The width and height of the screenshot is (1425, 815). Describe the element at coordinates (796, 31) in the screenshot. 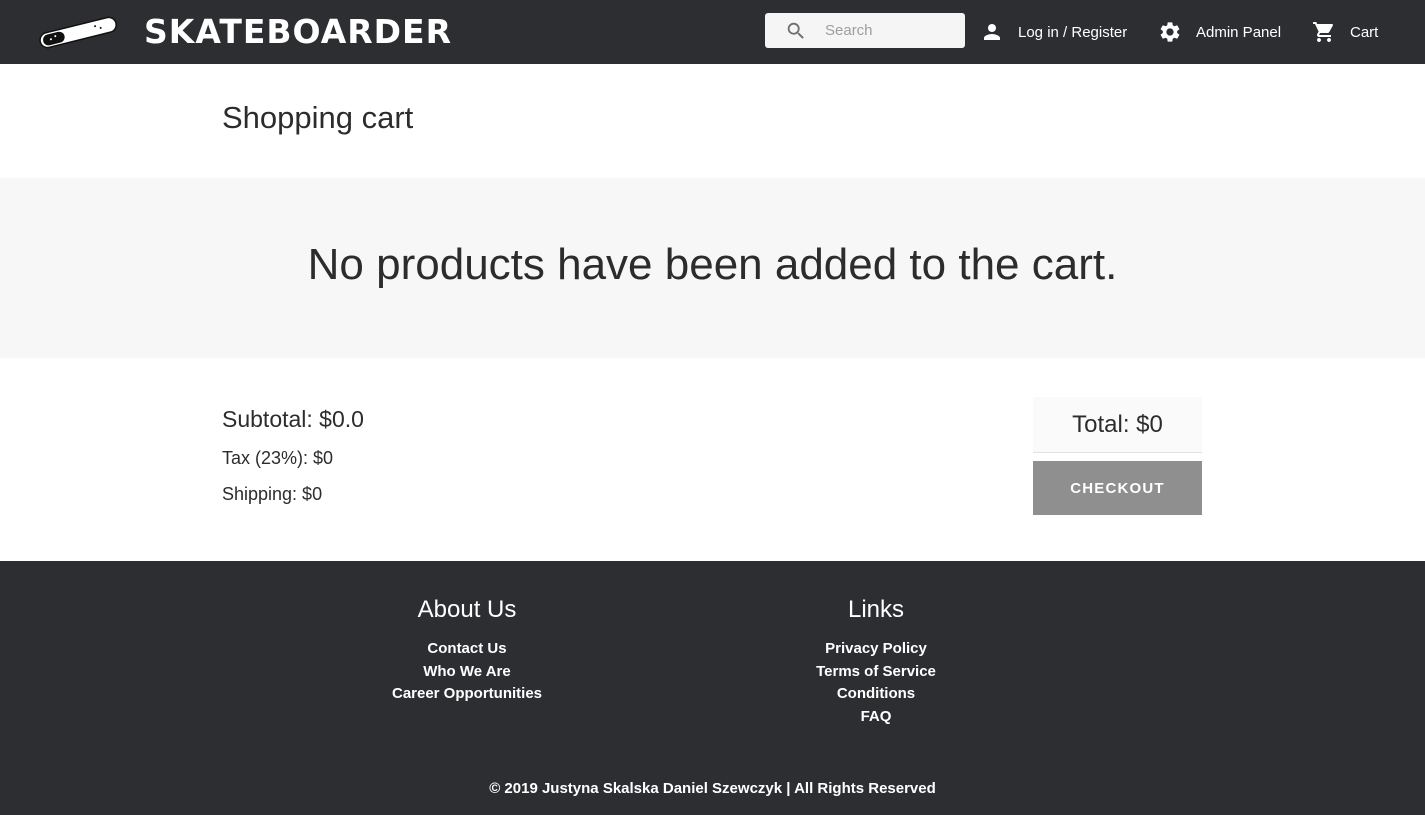

I see `search-icon` at that location.